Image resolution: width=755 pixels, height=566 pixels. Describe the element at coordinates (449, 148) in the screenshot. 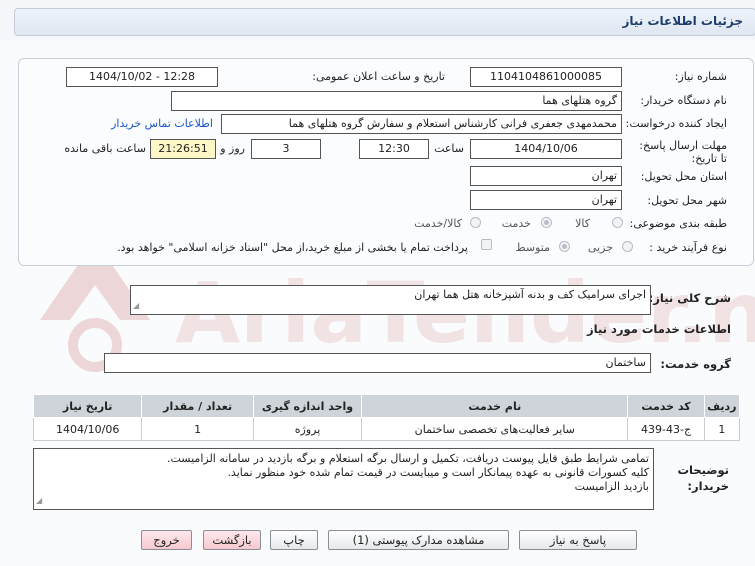

I see `deadline-time-label: ساعت` at that location.